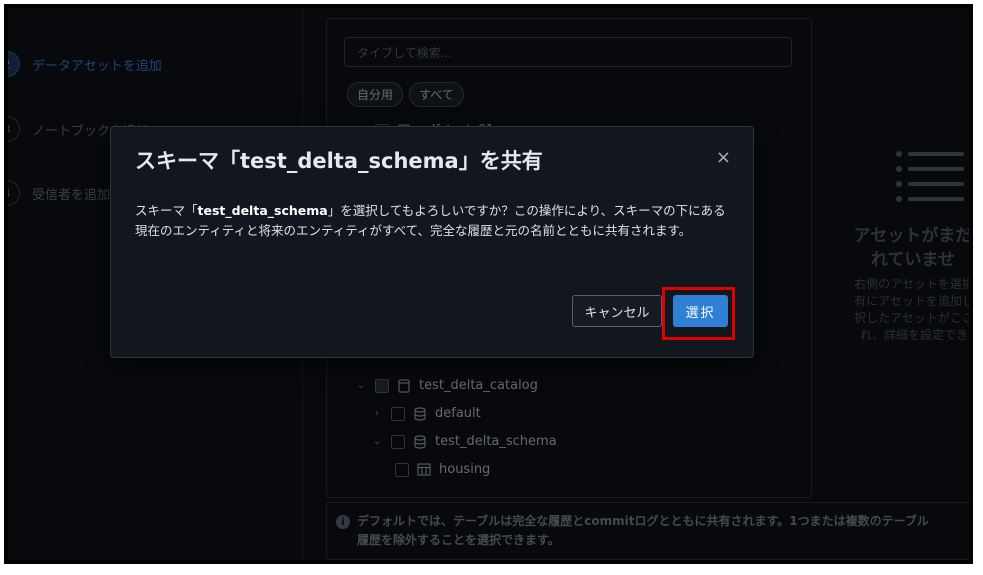 This screenshot has height=575, width=983. I want to click on select-button: 選択, so click(700, 311).